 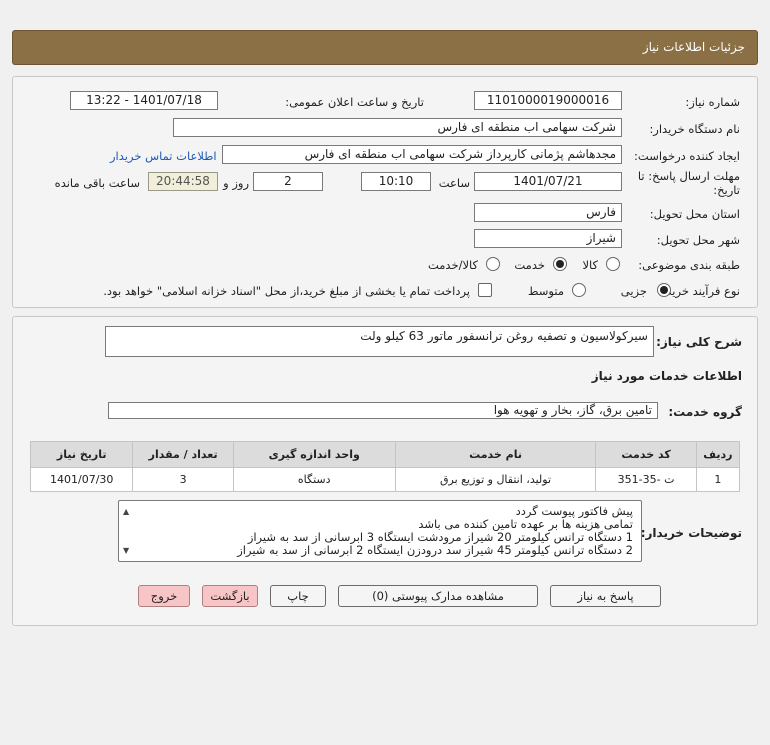 I want to click on city-field: شیراز, so click(x=548, y=238).